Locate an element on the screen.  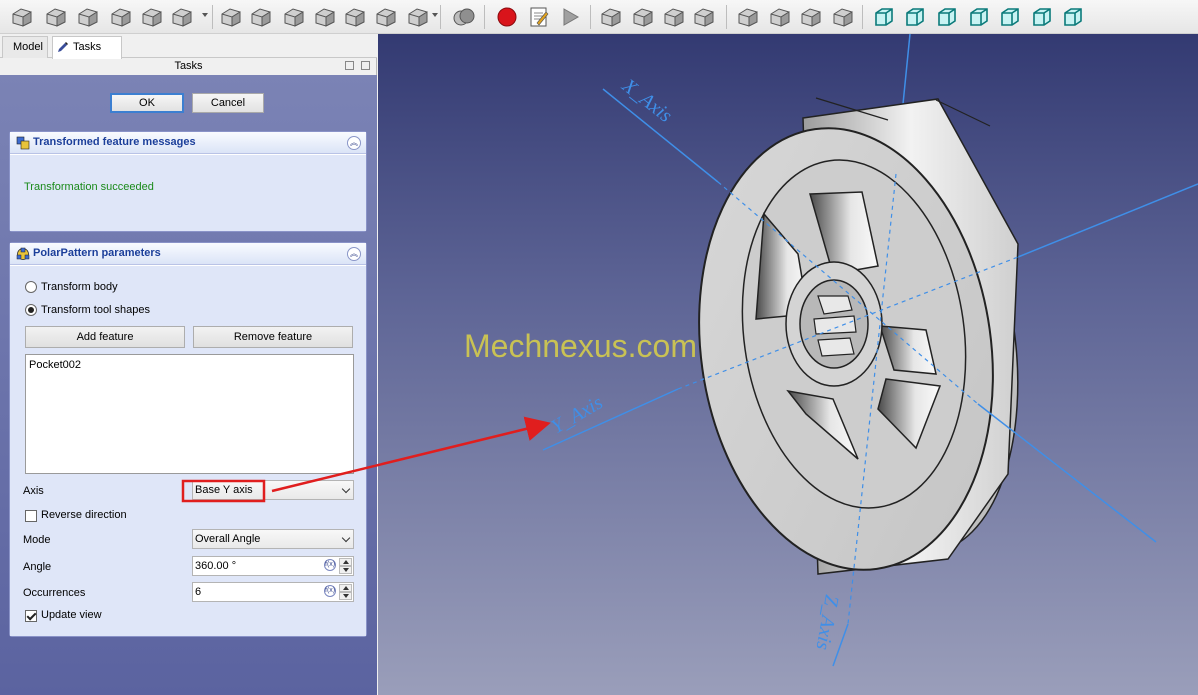
remove-feature-button: Remove feature is located at coordinates (273, 337).